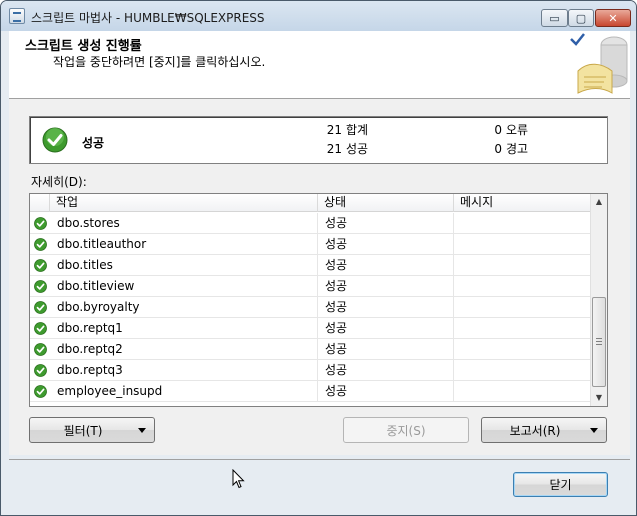 The height and width of the screenshot is (516, 637). I want to click on table-row: dbo.reptq1 성공, so click(310, 328).